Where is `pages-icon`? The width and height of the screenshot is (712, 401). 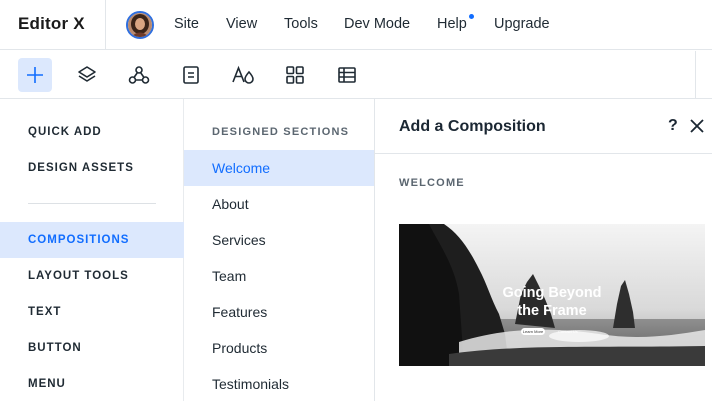 pages-icon is located at coordinates (191, 75).